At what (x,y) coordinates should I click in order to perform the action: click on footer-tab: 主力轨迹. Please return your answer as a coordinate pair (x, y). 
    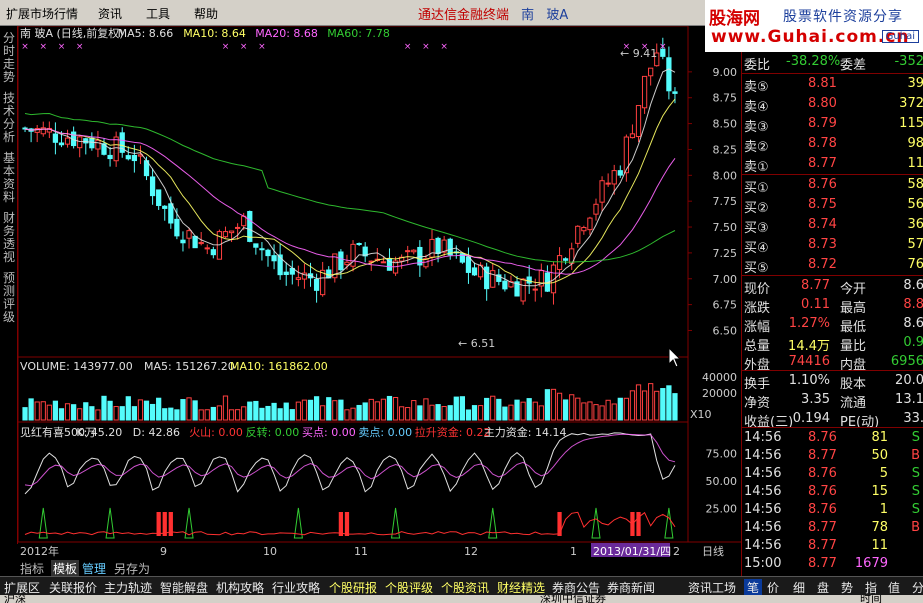
    Looking at the image, I should click on (128, 587).